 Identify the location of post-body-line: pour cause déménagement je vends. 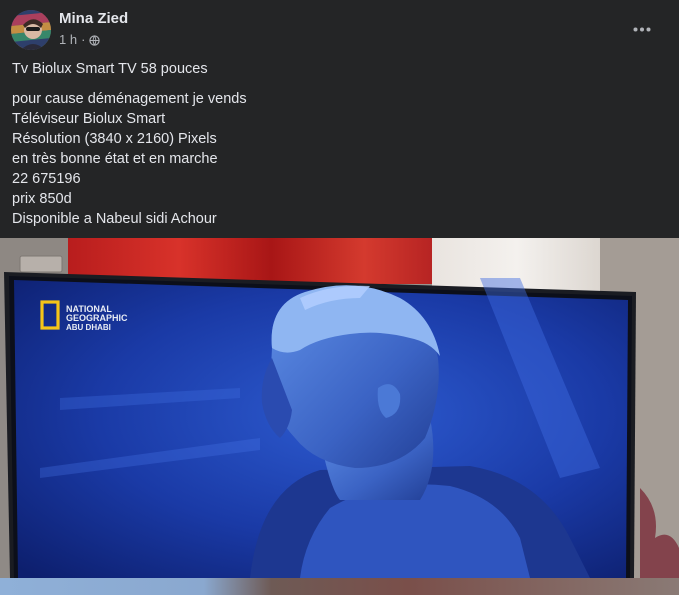
(129, 99).